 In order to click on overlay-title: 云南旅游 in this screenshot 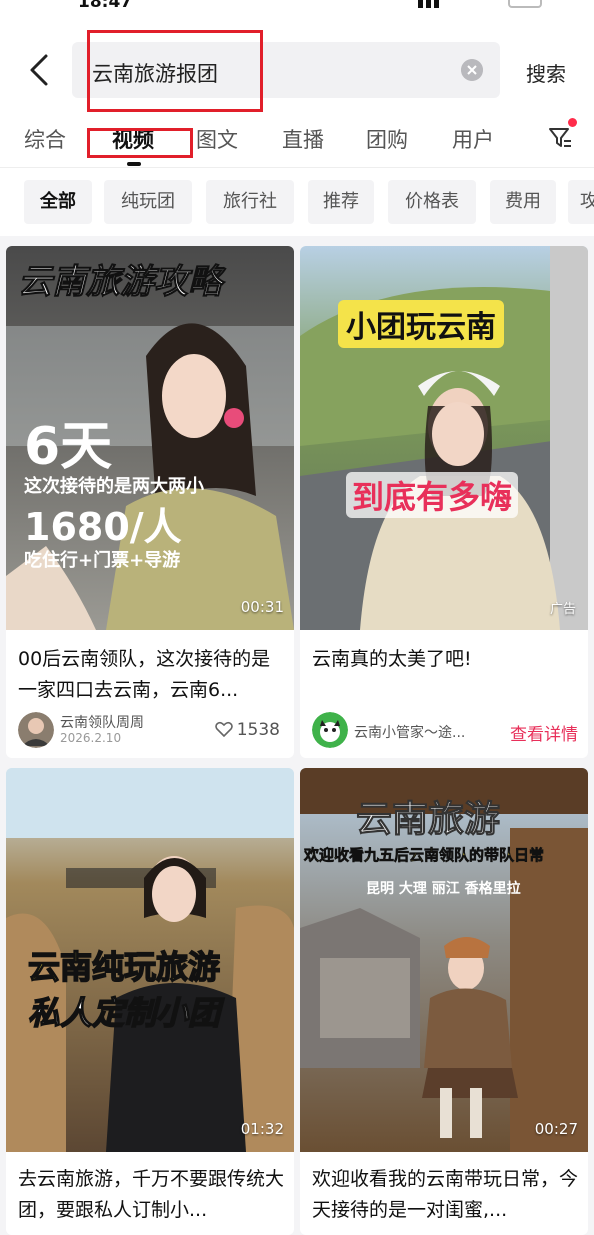, I will do `click(428, 820)`.